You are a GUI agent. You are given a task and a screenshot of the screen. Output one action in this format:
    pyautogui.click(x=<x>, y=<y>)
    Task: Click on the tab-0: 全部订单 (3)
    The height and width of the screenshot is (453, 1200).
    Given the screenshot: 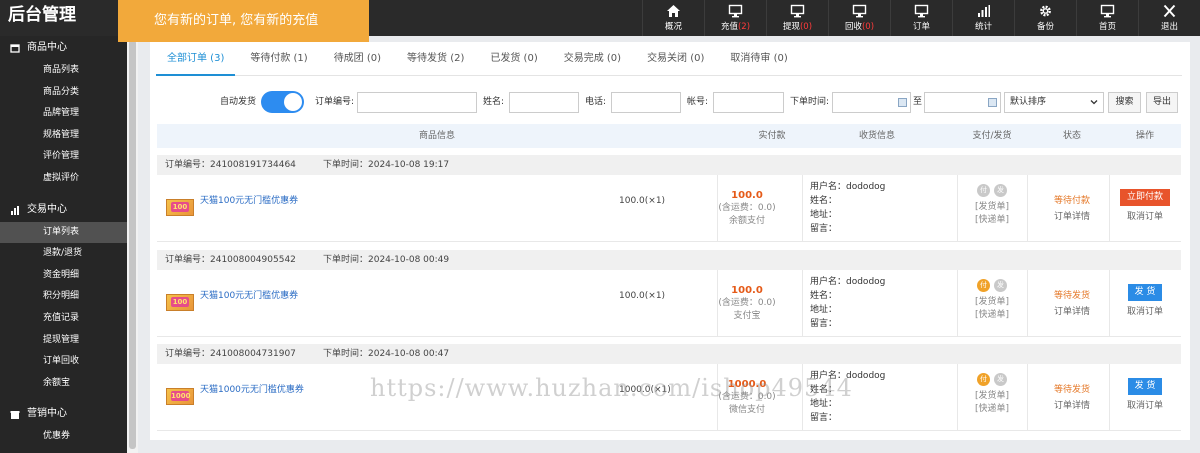 What is the action you would take?
    pyautogui.click(x=196, y=59)
    